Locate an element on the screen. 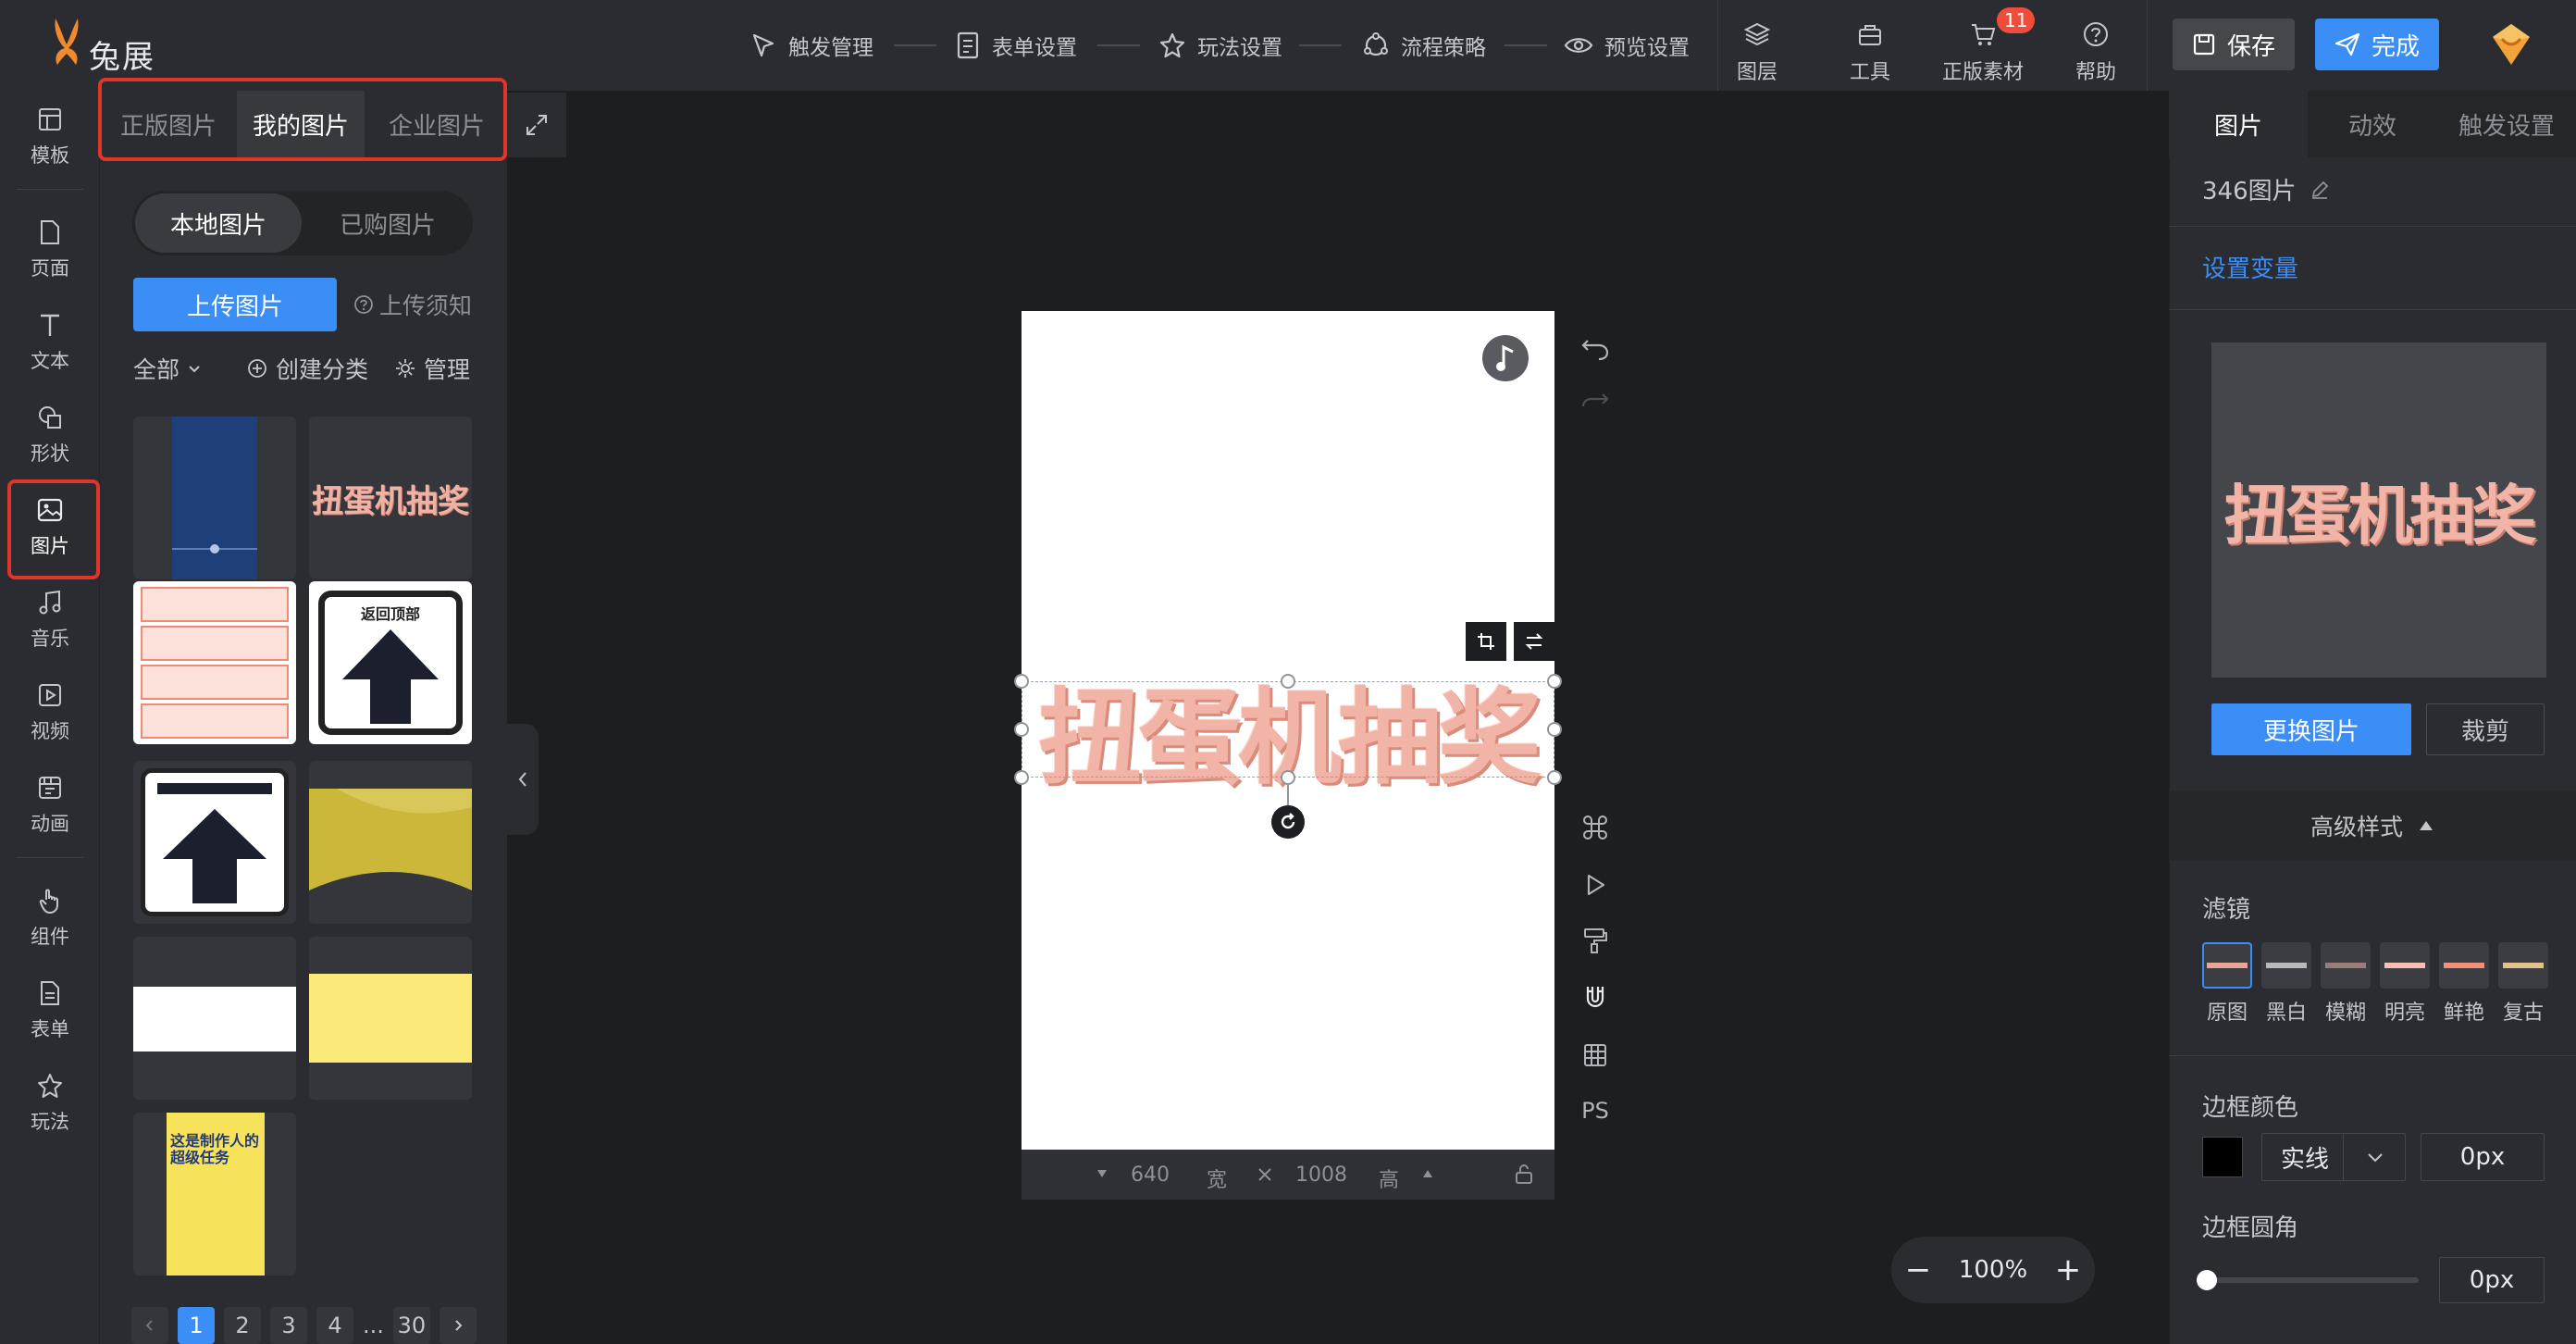  rail-shape: 形状 is located at coordinates (50, 435).